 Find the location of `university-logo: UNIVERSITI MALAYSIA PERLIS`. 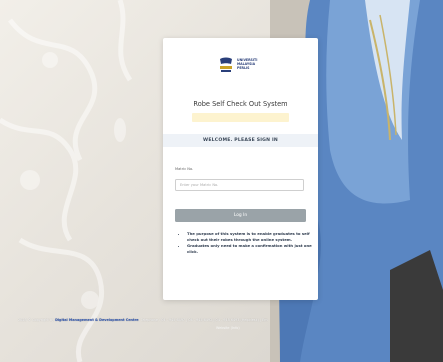

university-logo: UNIVERSITI MALAYSIA PERLIS is located at coordinates (242, 65).